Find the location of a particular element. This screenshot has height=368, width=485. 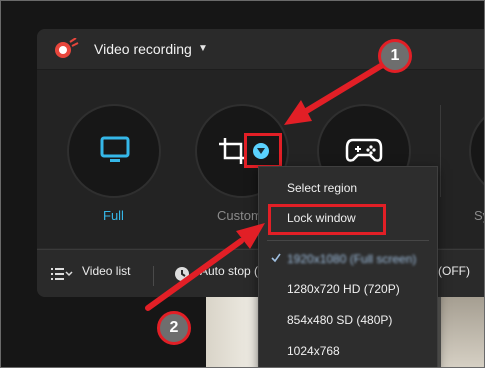

menu-item-full-screen: 1920x1080 (Full screen) is located at coordinates (348, 259).